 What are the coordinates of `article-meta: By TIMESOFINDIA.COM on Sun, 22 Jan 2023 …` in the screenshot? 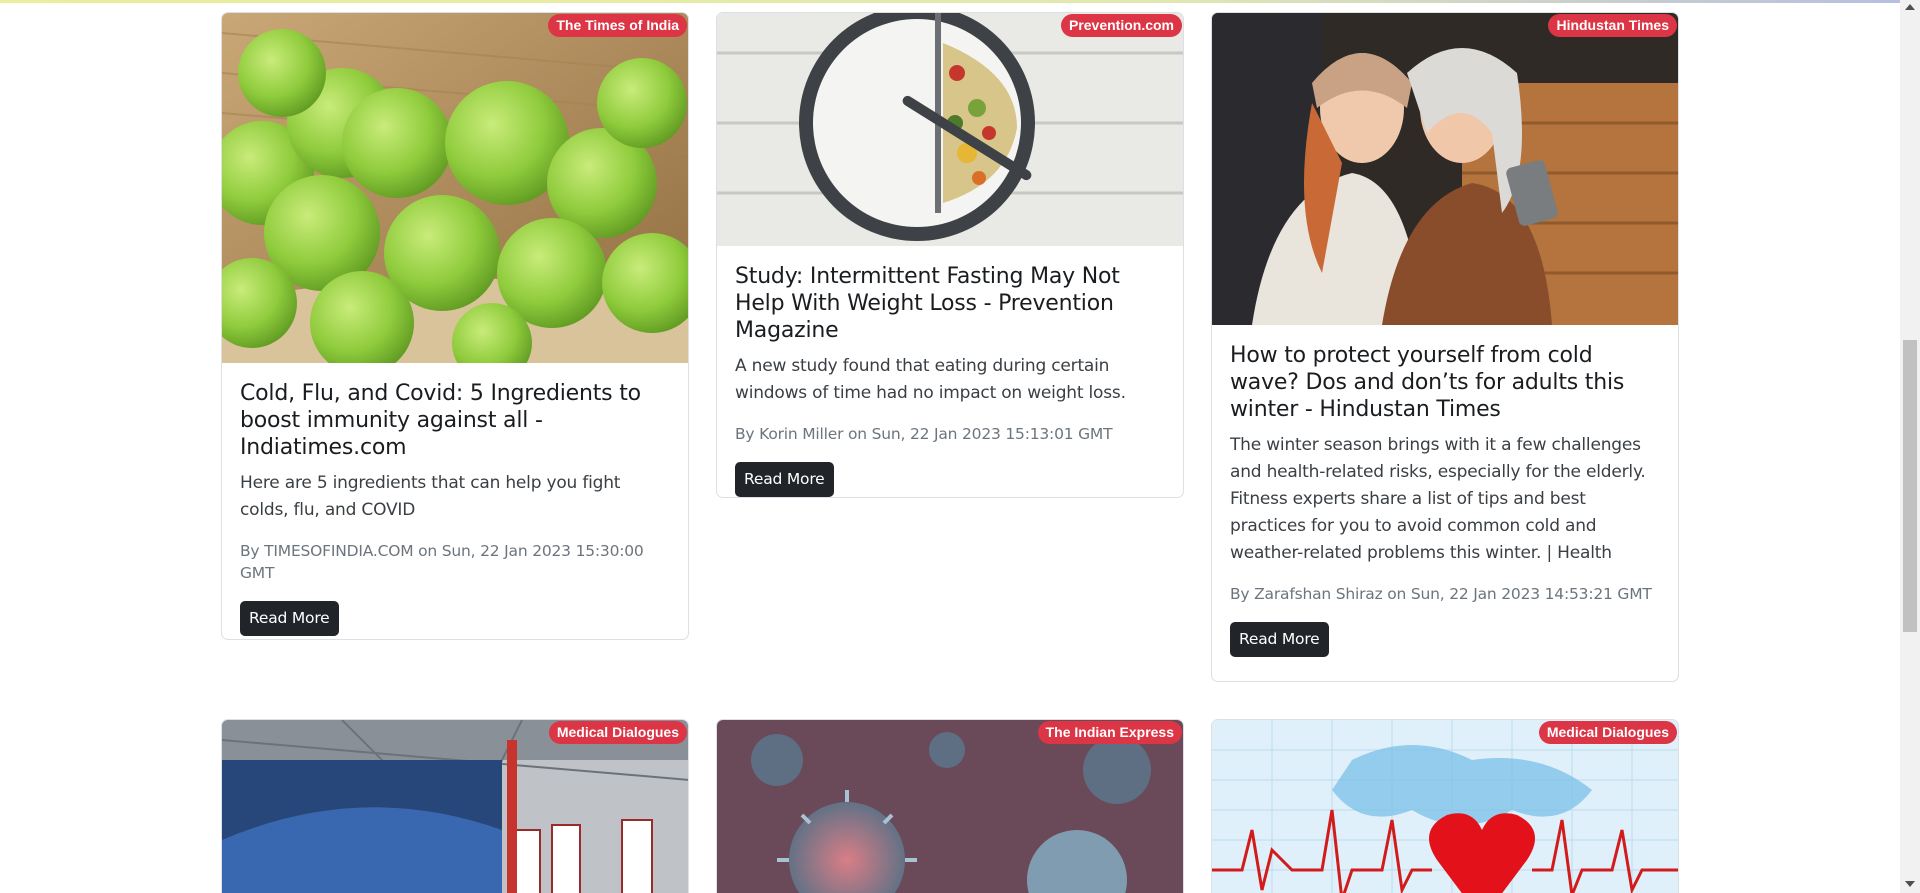 It's located at (442, 562).